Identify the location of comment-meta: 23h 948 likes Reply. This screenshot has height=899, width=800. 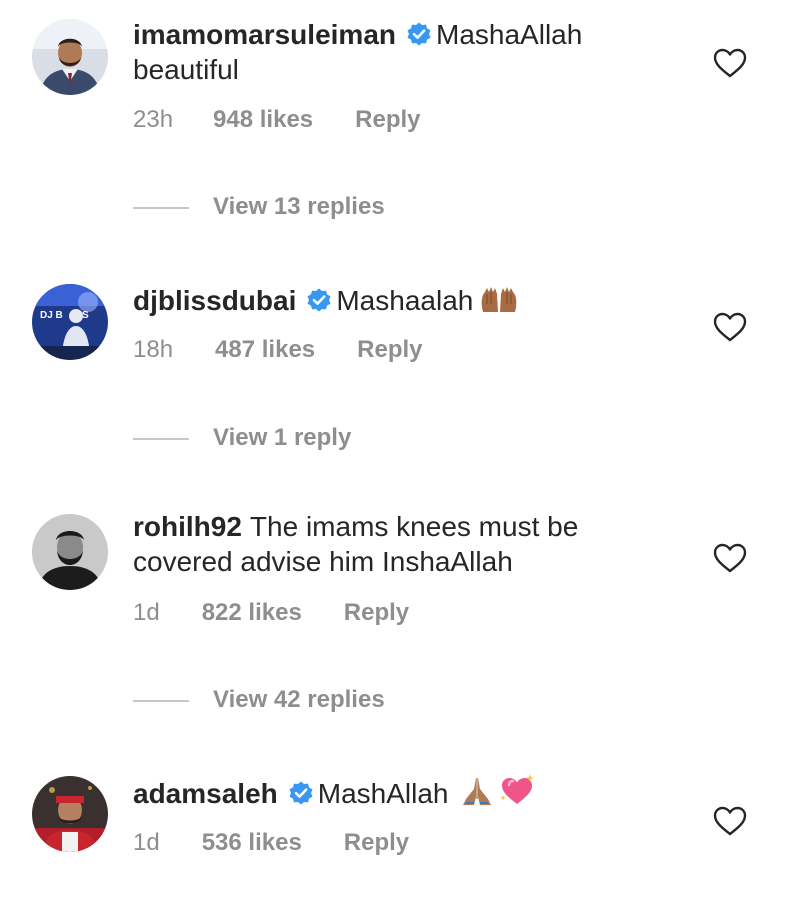
(277, 120).